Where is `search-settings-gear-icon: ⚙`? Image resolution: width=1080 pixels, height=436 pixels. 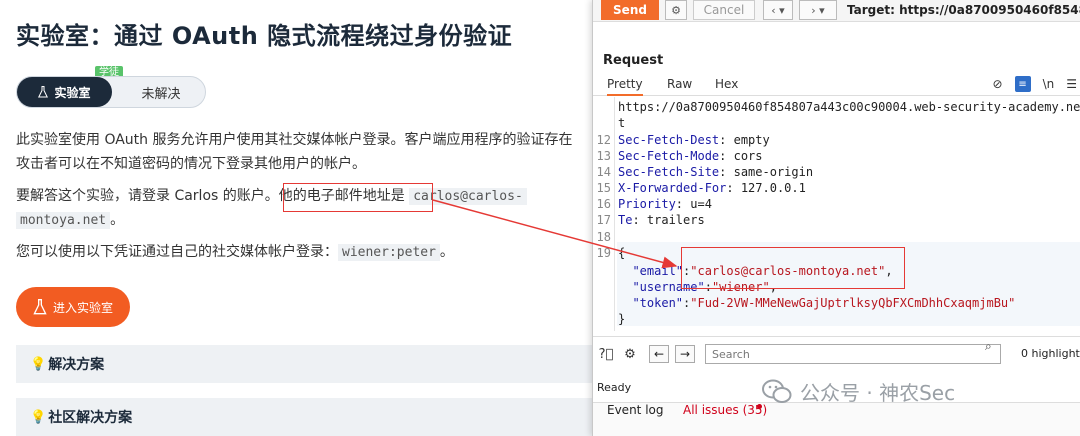 search-settings-gear-icon: ⚙ is located at coordinates (630, 354).